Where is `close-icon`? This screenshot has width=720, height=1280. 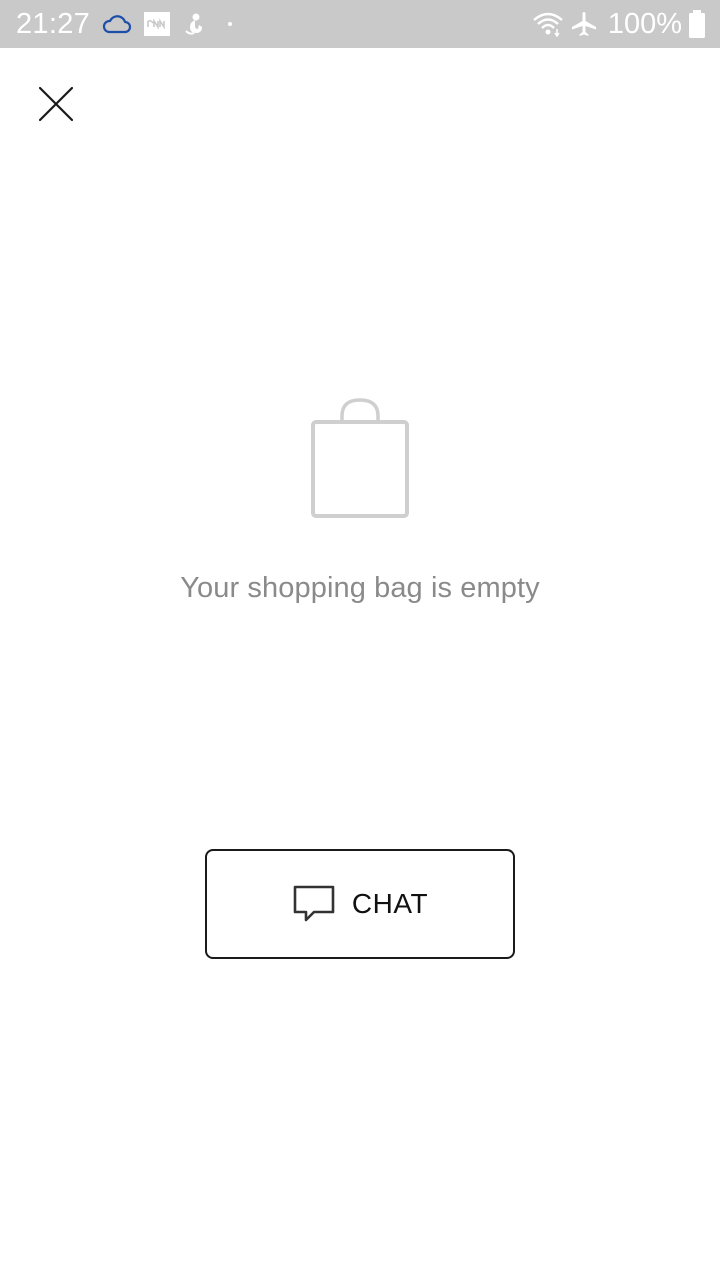 close-icon is located at coordinates (56, 104).